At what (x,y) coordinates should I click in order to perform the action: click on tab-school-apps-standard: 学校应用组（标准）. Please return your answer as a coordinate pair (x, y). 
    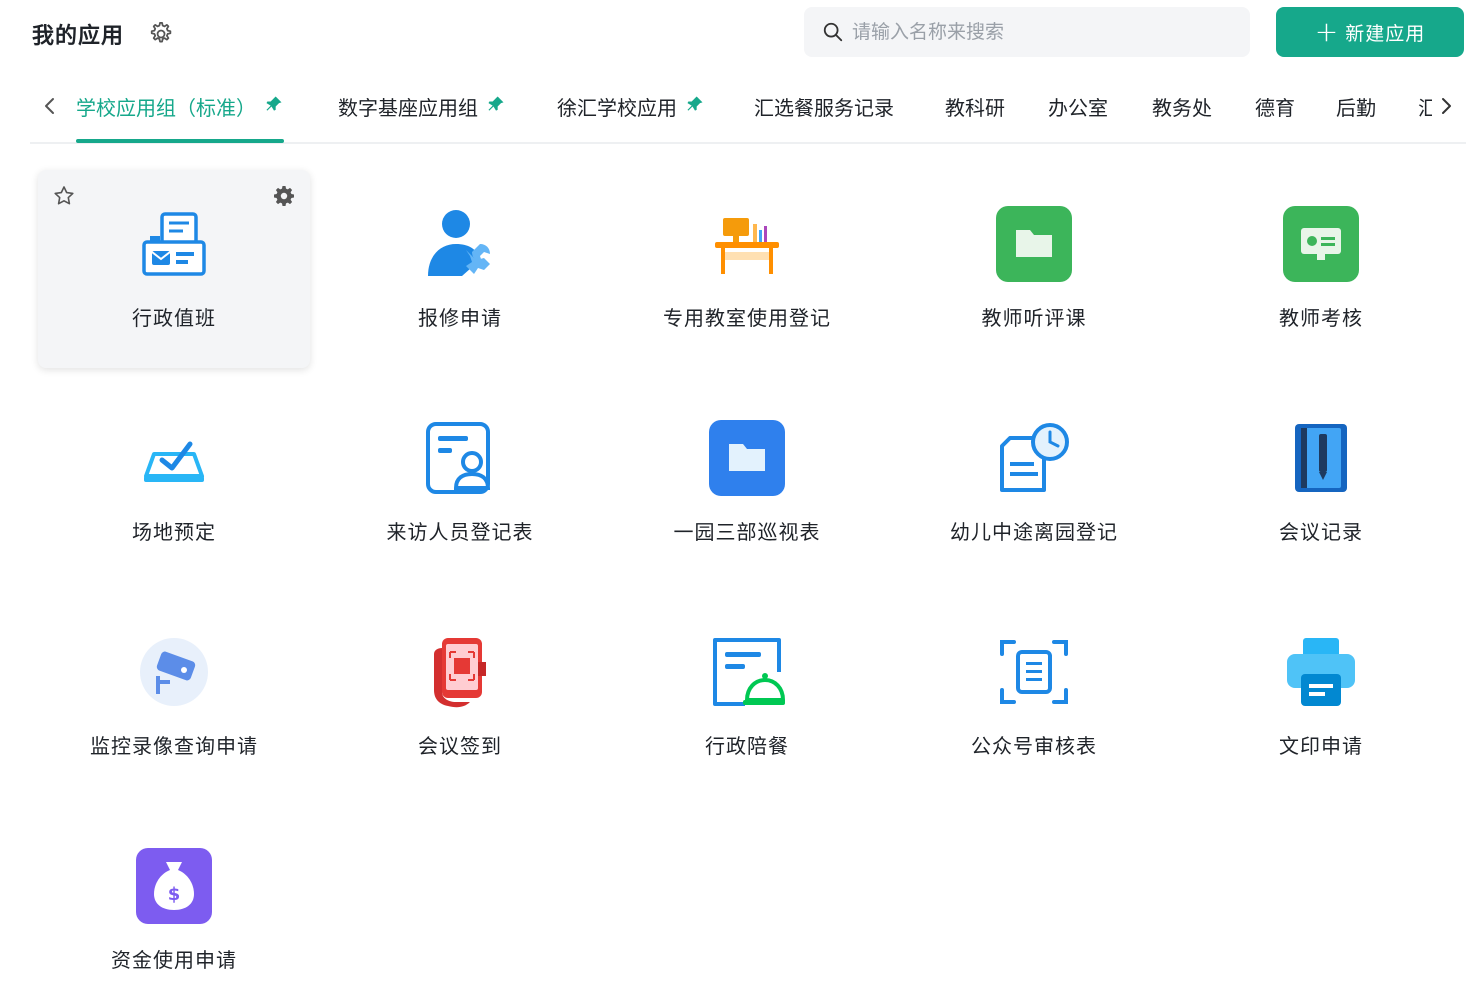
    Looking at the image, I should click on (180, 117).